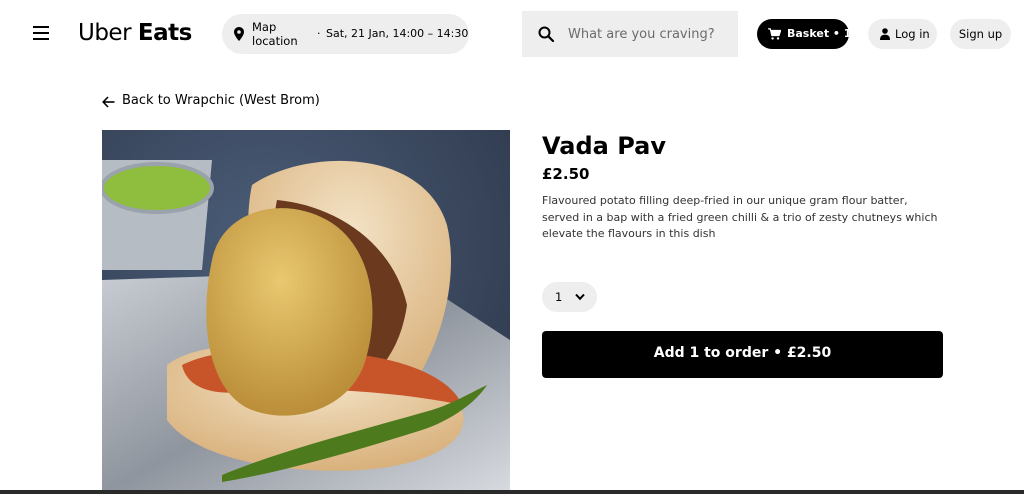 The width and height of the screenshot is (1024, 494). What do you see at coordinates (774, 34) in the screenshot?
I see `cart-icon` at bounding box center [774, 34].